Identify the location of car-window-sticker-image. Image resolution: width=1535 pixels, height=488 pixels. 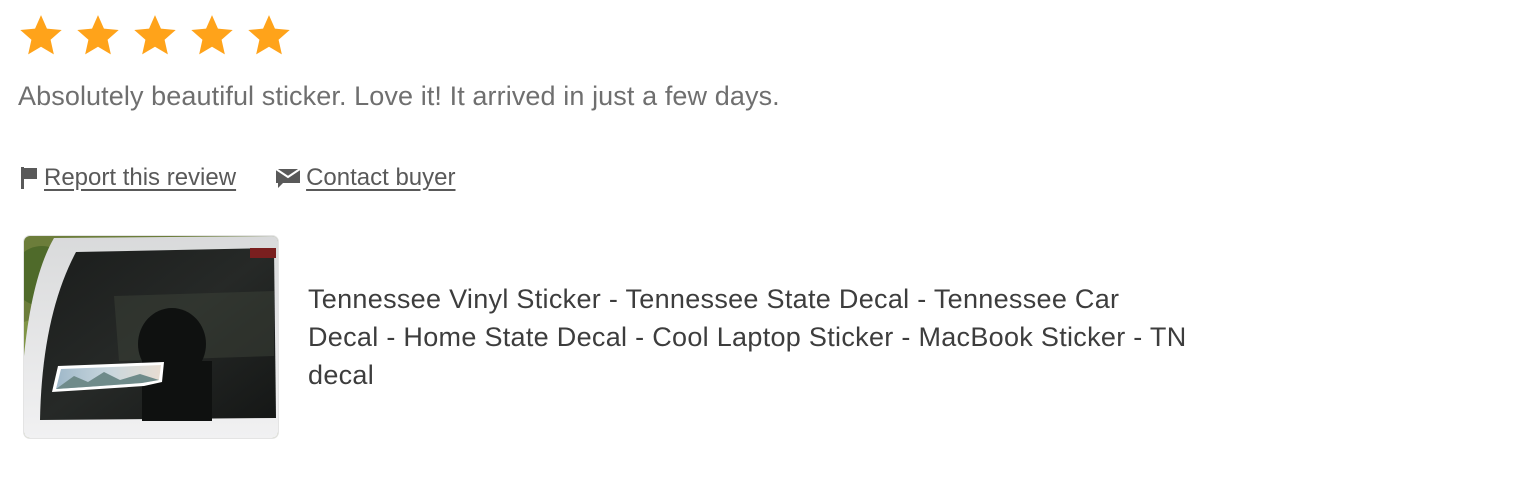
(151, 337).